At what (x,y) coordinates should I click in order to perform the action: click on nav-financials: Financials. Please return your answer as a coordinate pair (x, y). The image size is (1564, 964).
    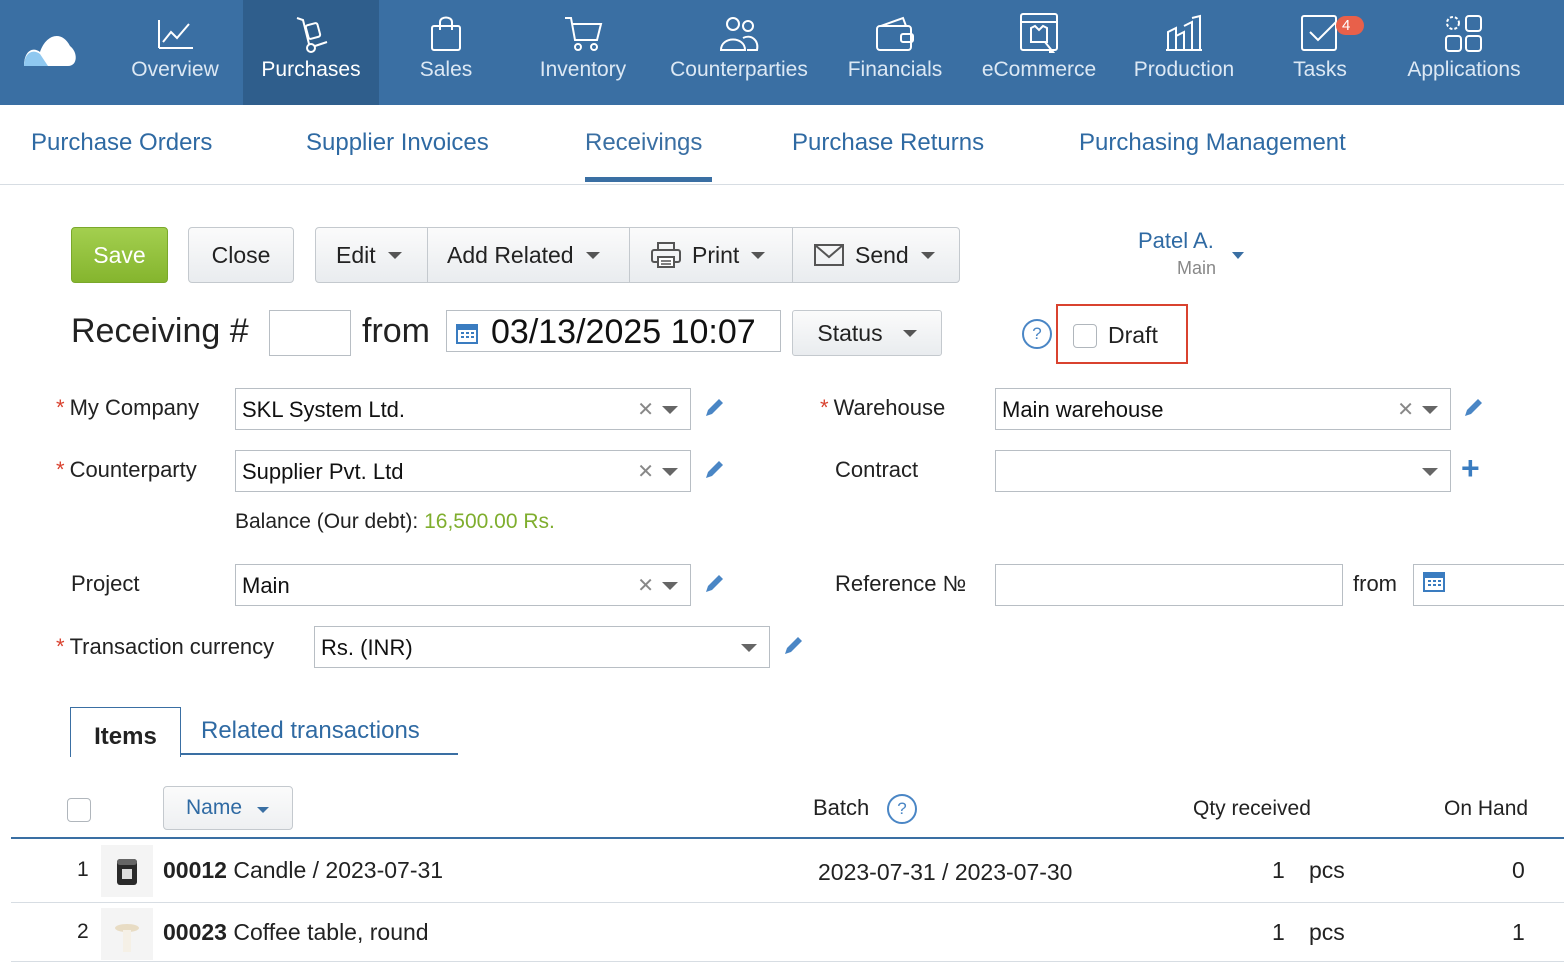
    Looking at the image, I should click on (895, 52).